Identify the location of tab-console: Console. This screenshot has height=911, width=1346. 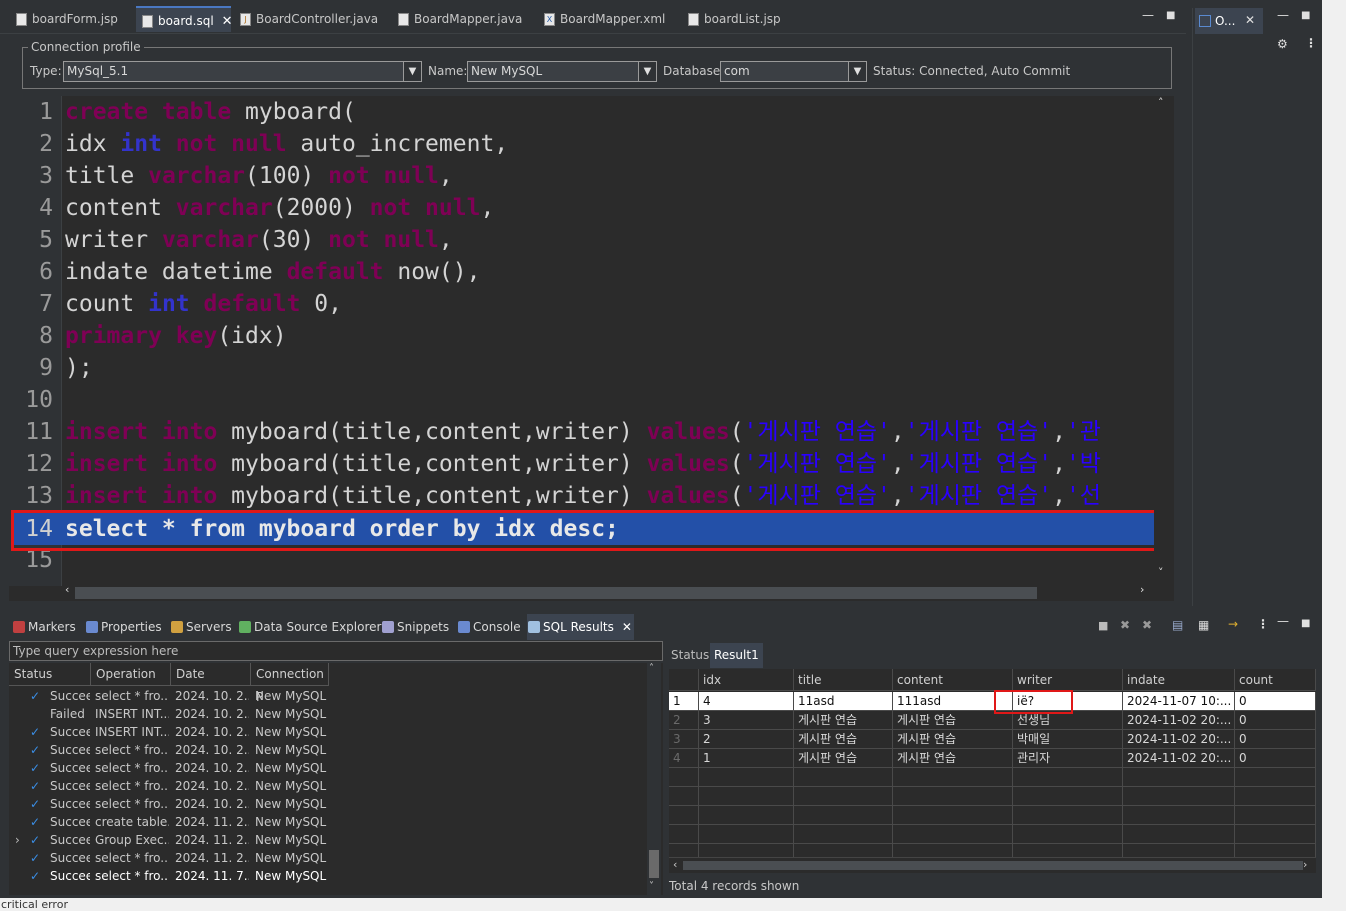
(489, 627).